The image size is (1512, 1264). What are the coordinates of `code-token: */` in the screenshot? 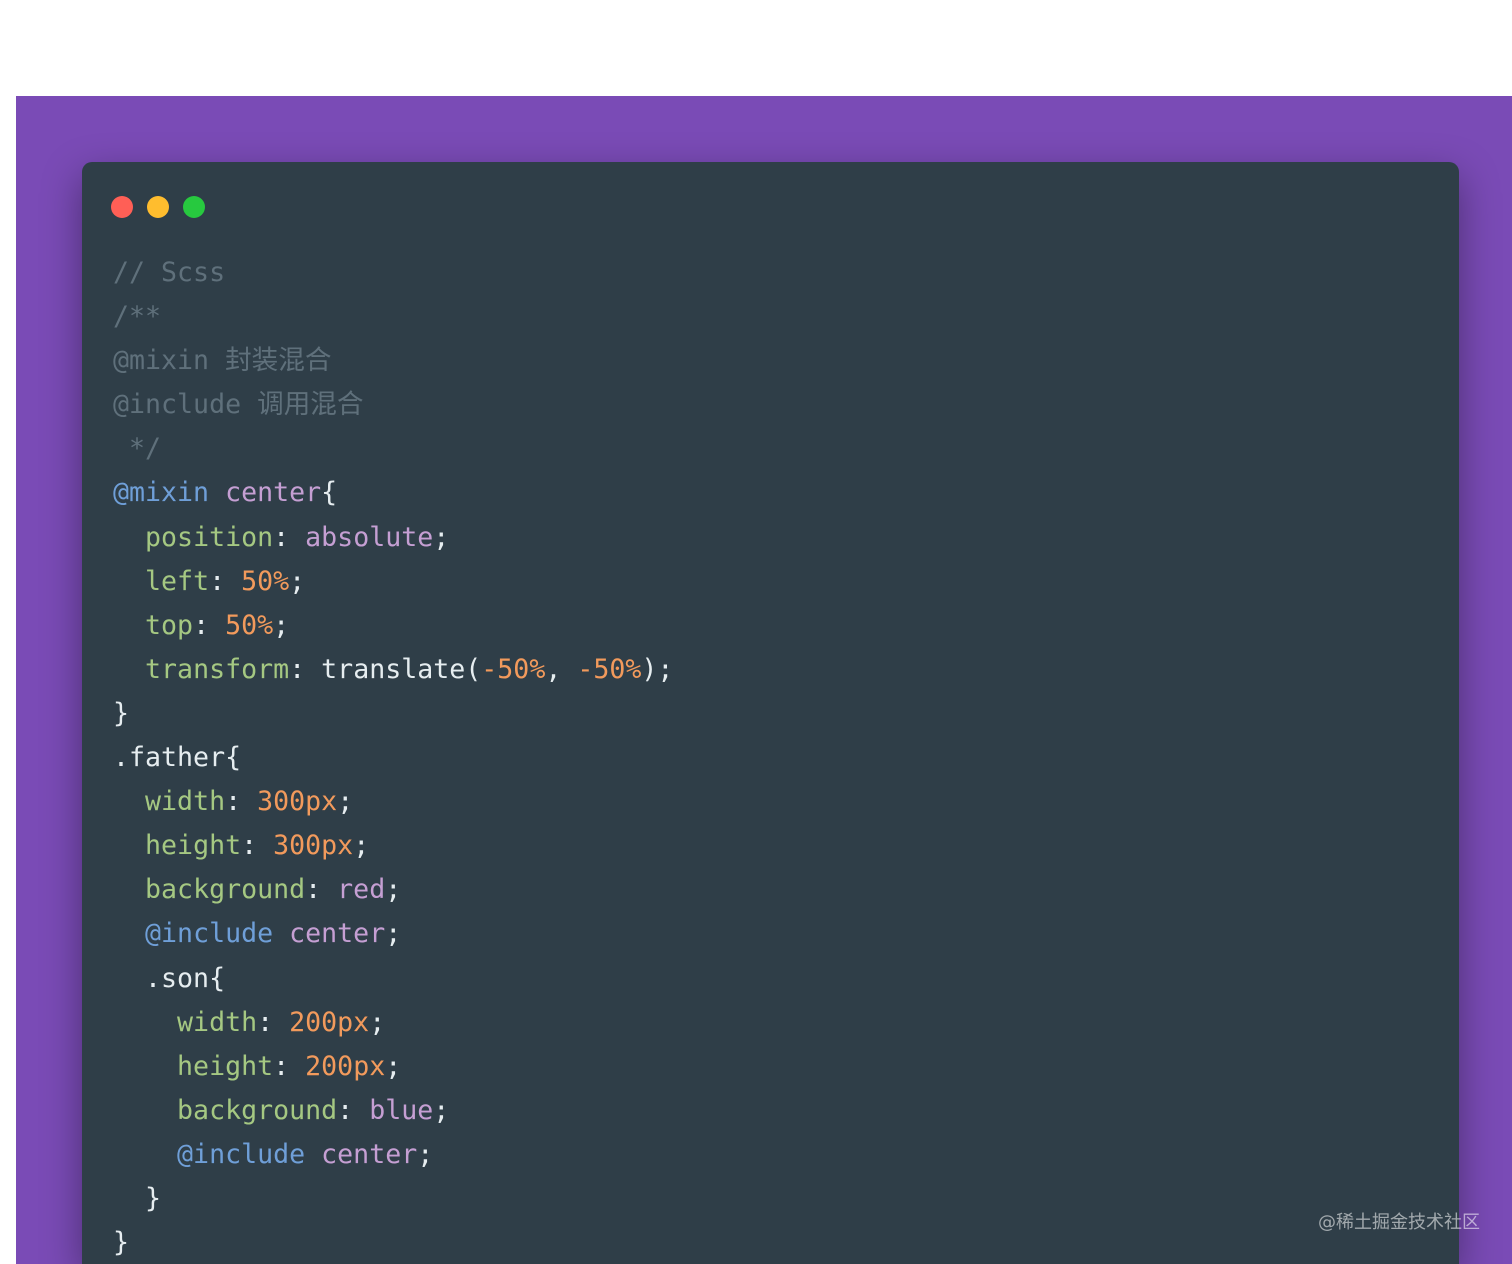 It's located at (137, 449).